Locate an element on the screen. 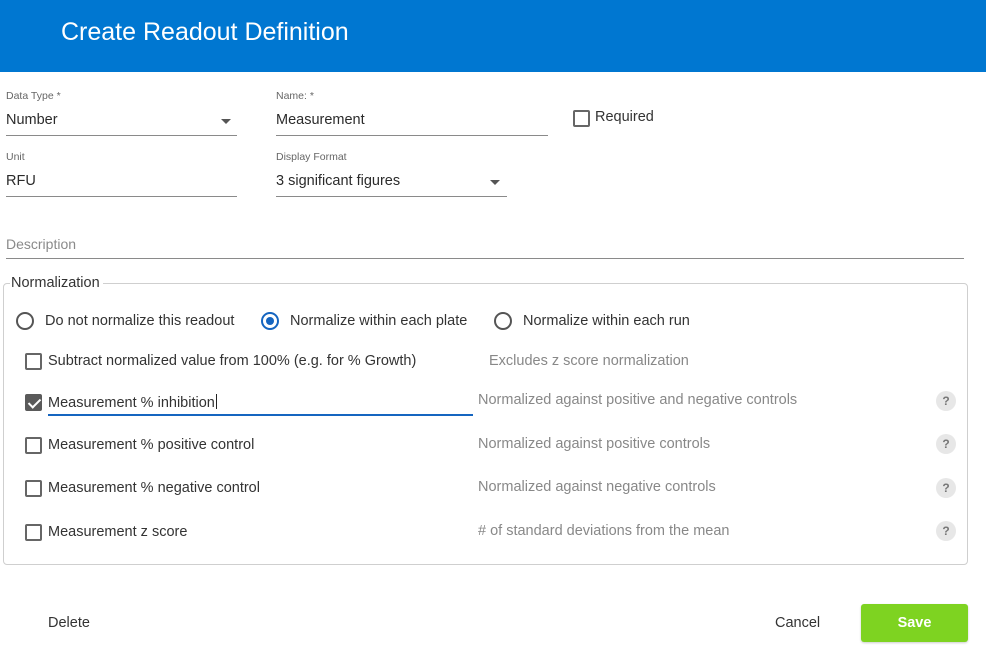 This screenshot has height=652, width=986. required-label: Required is located at coordinates (624, 117).